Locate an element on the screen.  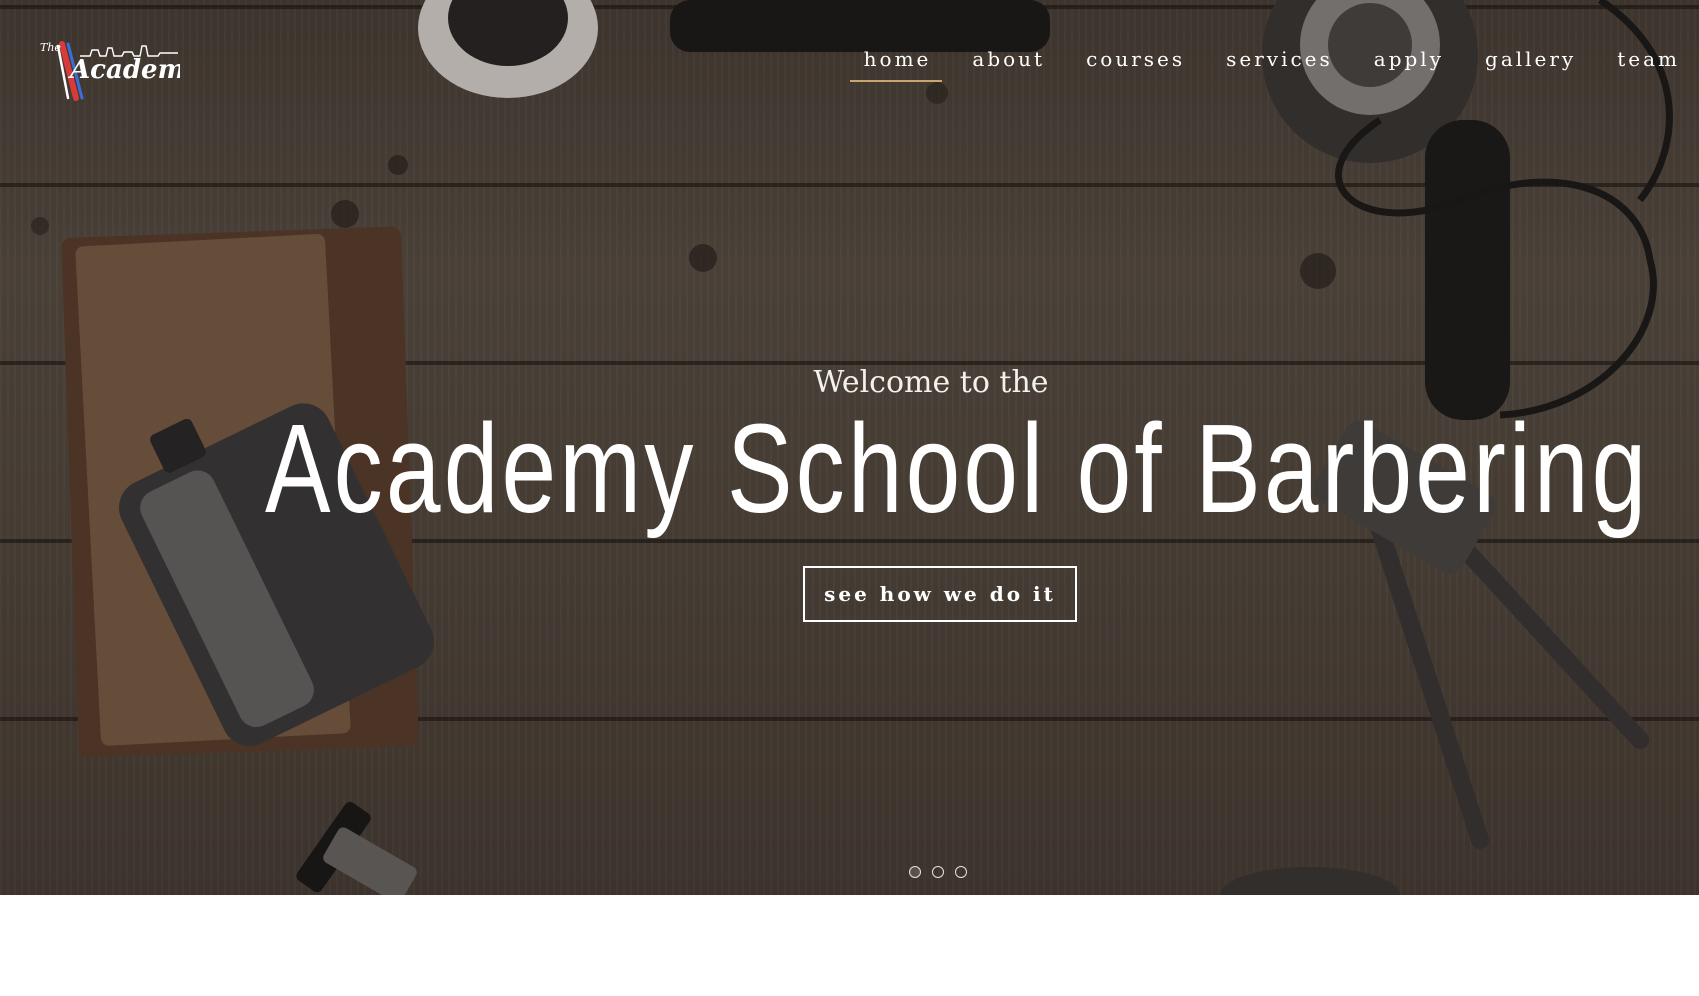
academy-logo: The Academy is located at coordinates (121, 70).